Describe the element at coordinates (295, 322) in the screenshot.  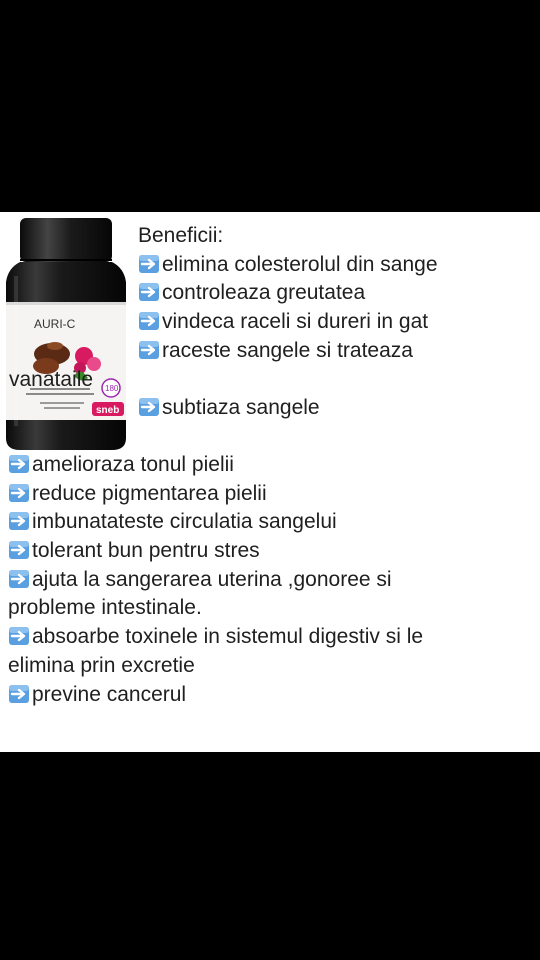
I see `benefit-item-text: vindeca raceli si dureri in gat` at that location.